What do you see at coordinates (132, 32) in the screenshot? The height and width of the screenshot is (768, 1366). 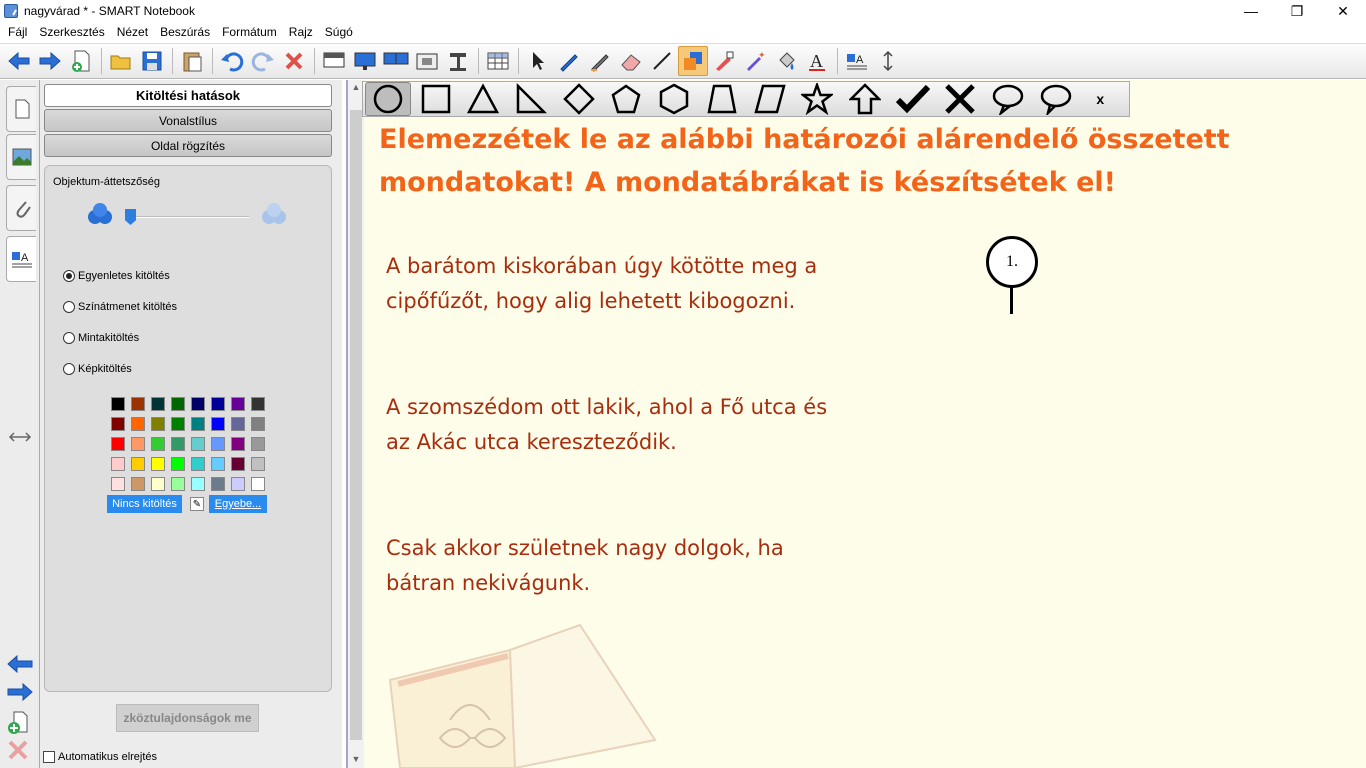 I see `menu-view: Nézet` at bounding box center [132, 32].